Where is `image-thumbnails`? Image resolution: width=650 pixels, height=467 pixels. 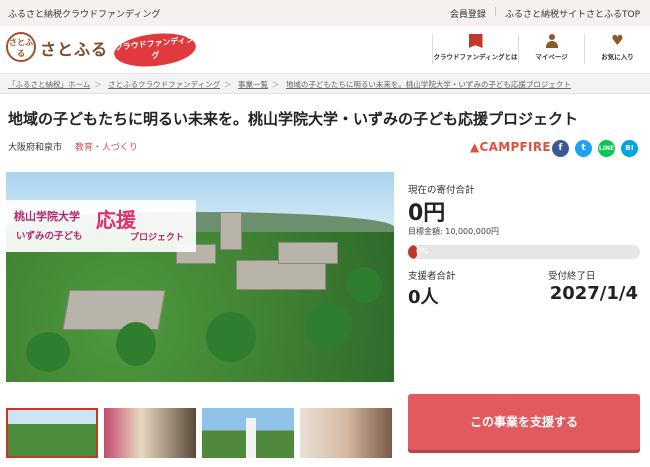
image-thumbnails is located at coordinates (199, 433).